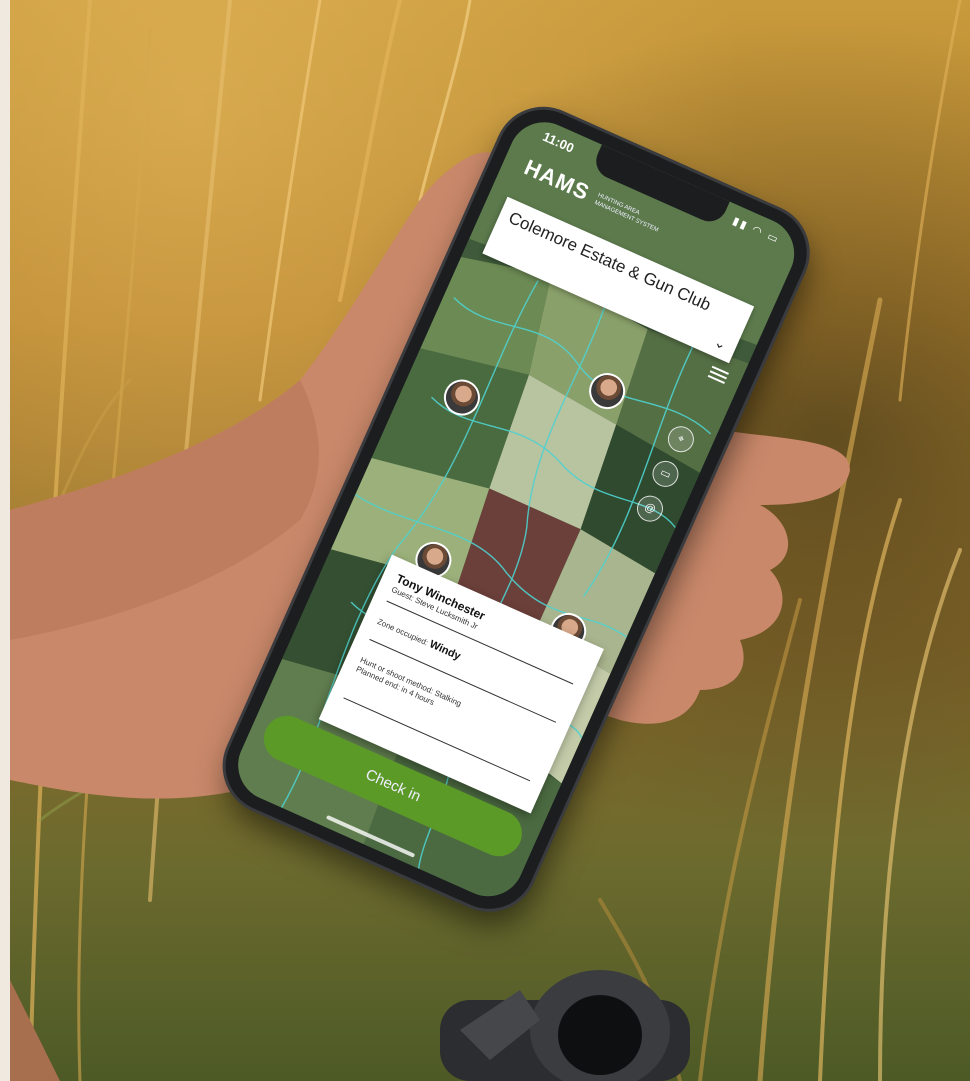 The height and width of the screenshot is (1081, 970). I want to click on zone-value: Windy, so click(445, 650).